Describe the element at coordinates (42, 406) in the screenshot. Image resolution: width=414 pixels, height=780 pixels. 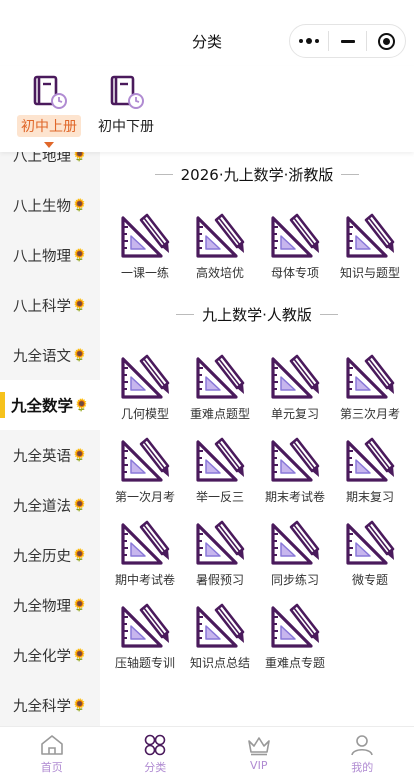
I see `sidebar-item-label: 九全数学` at that location.